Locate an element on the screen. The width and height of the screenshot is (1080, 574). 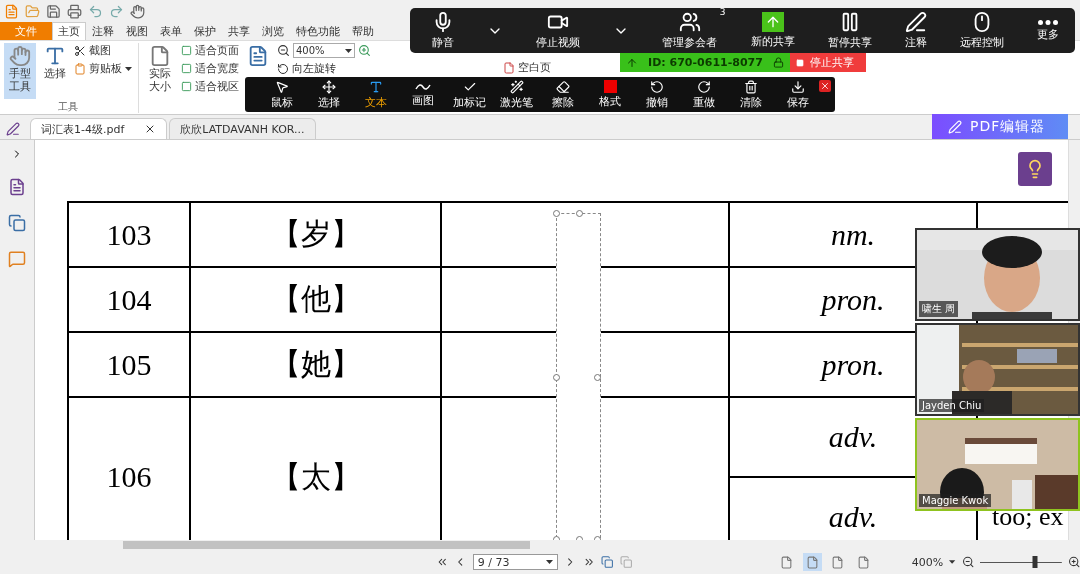
menu-tab: 帮助 is located at coordinates (363, 31).